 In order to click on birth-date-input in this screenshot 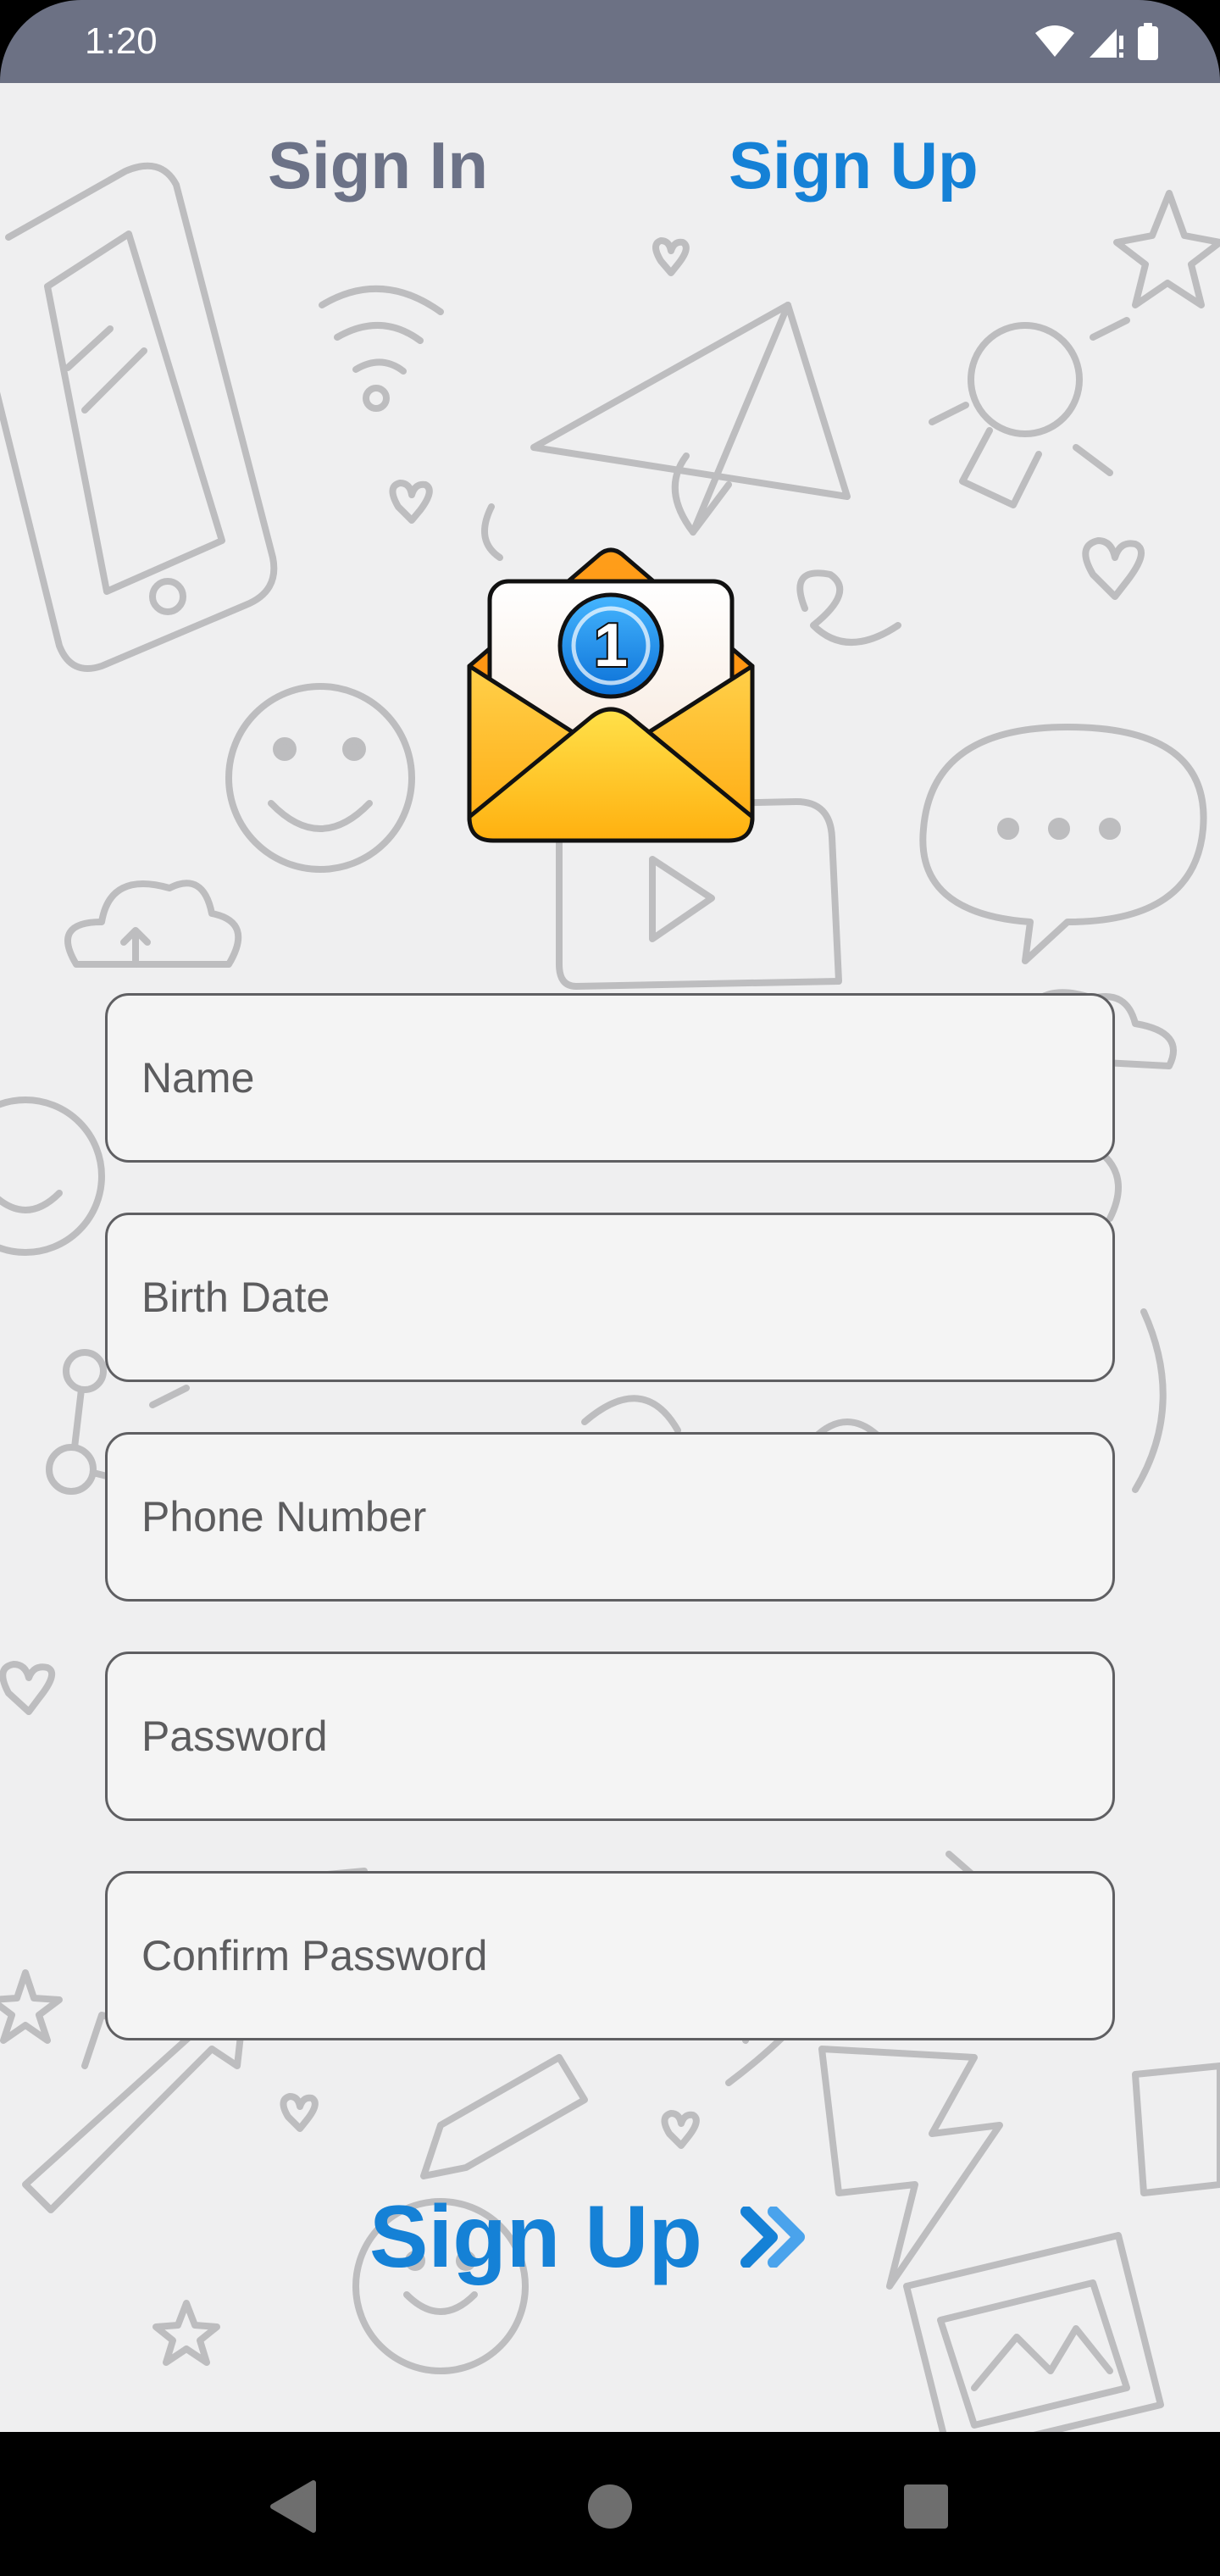, I will do `click(610, 1297)`.